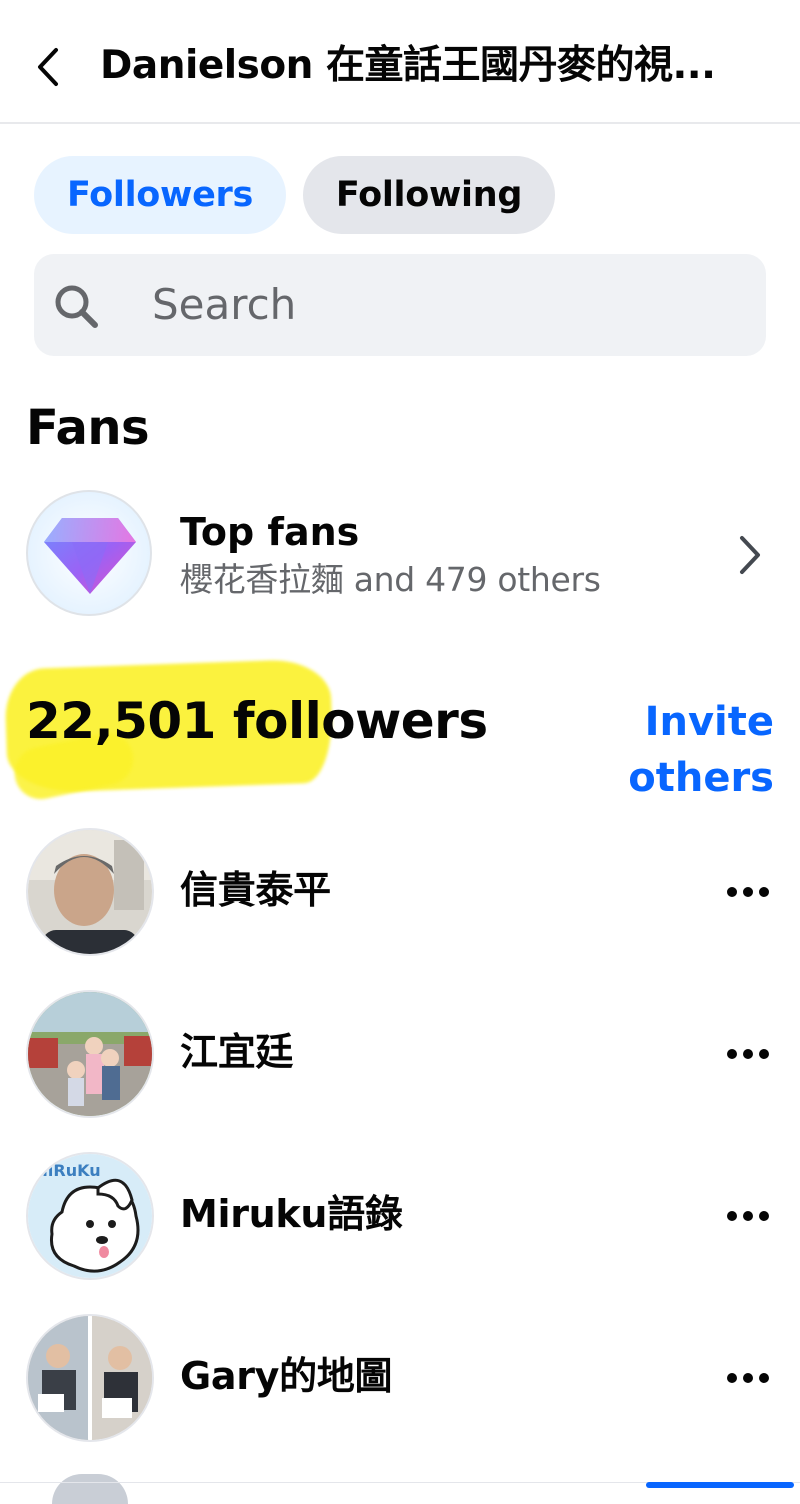 This screenshot has height=1504, width=800. I want to click on top-fans-subtitle: 櫻花香拉麵 and 479 others, so click(390, 579).